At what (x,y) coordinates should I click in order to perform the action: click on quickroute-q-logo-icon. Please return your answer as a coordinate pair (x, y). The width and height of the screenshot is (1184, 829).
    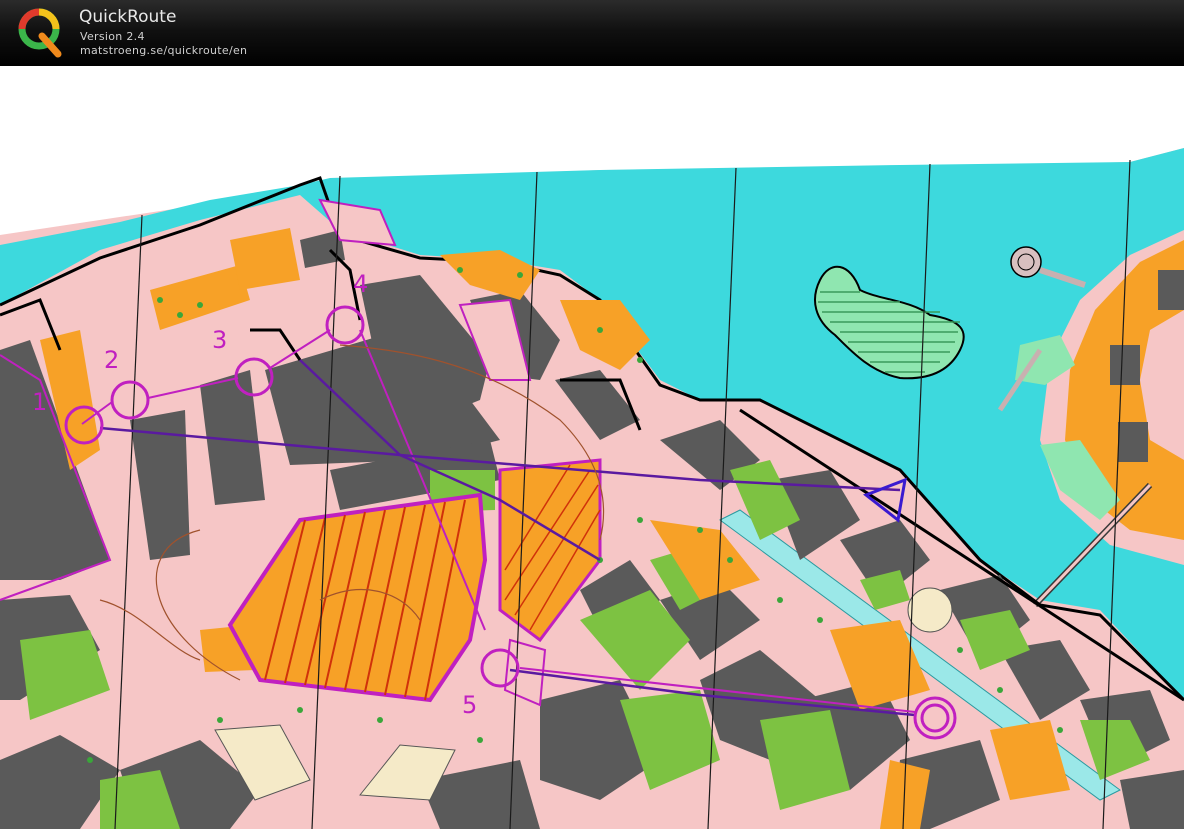
    Looking at the image, I should click on (40, 33).